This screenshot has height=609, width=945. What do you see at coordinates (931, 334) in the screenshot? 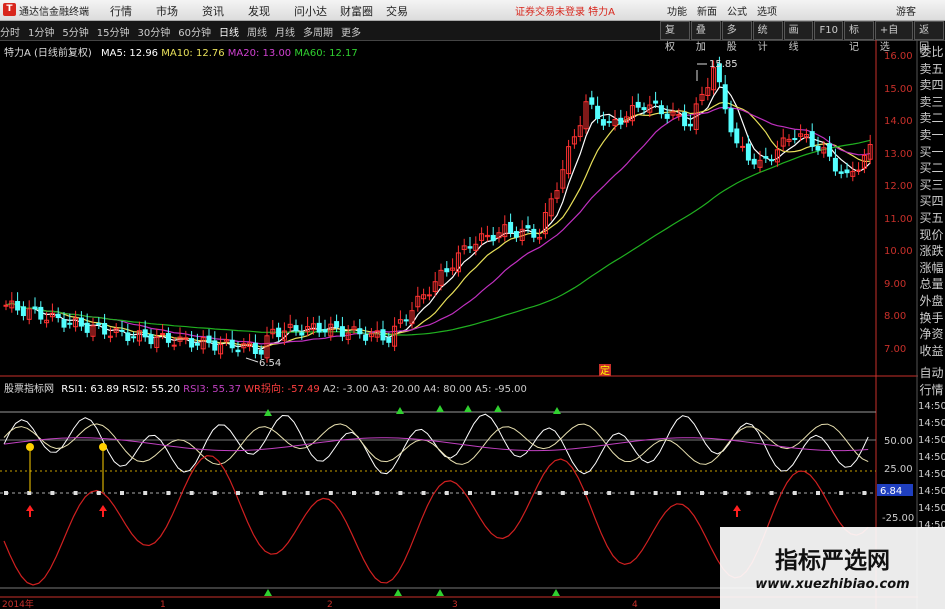
I see `sidebar-item-net-assets: 净资` at bounding box center [931, 334].